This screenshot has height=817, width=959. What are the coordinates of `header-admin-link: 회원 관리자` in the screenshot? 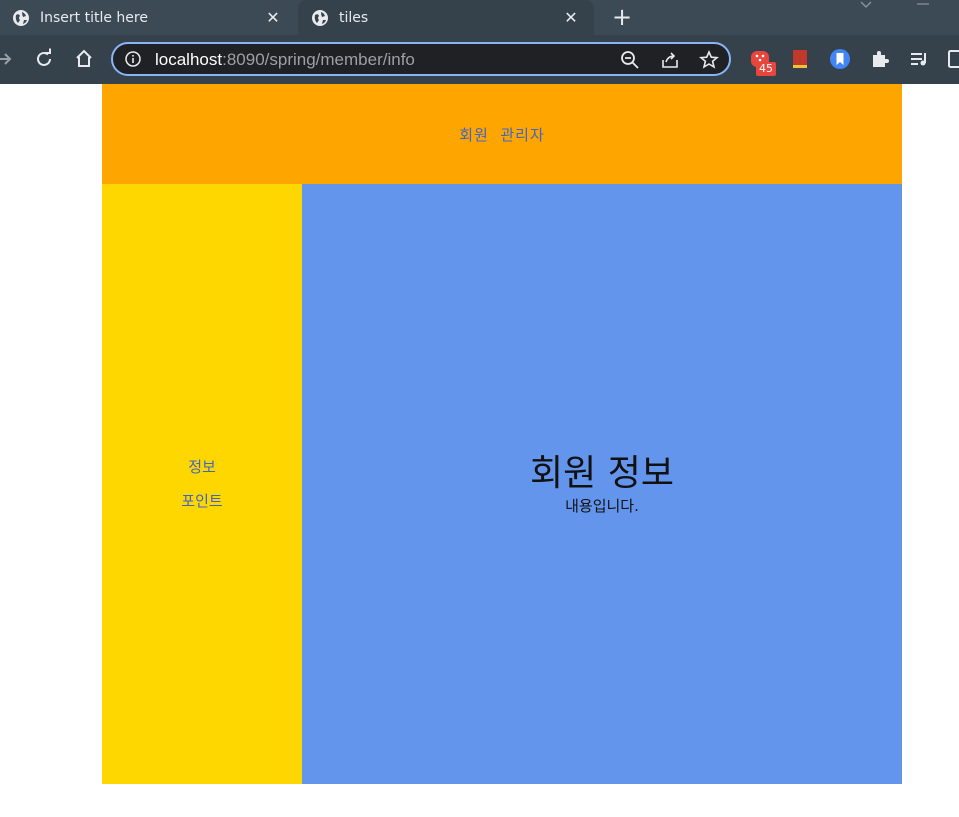 It's located at (502, 134).